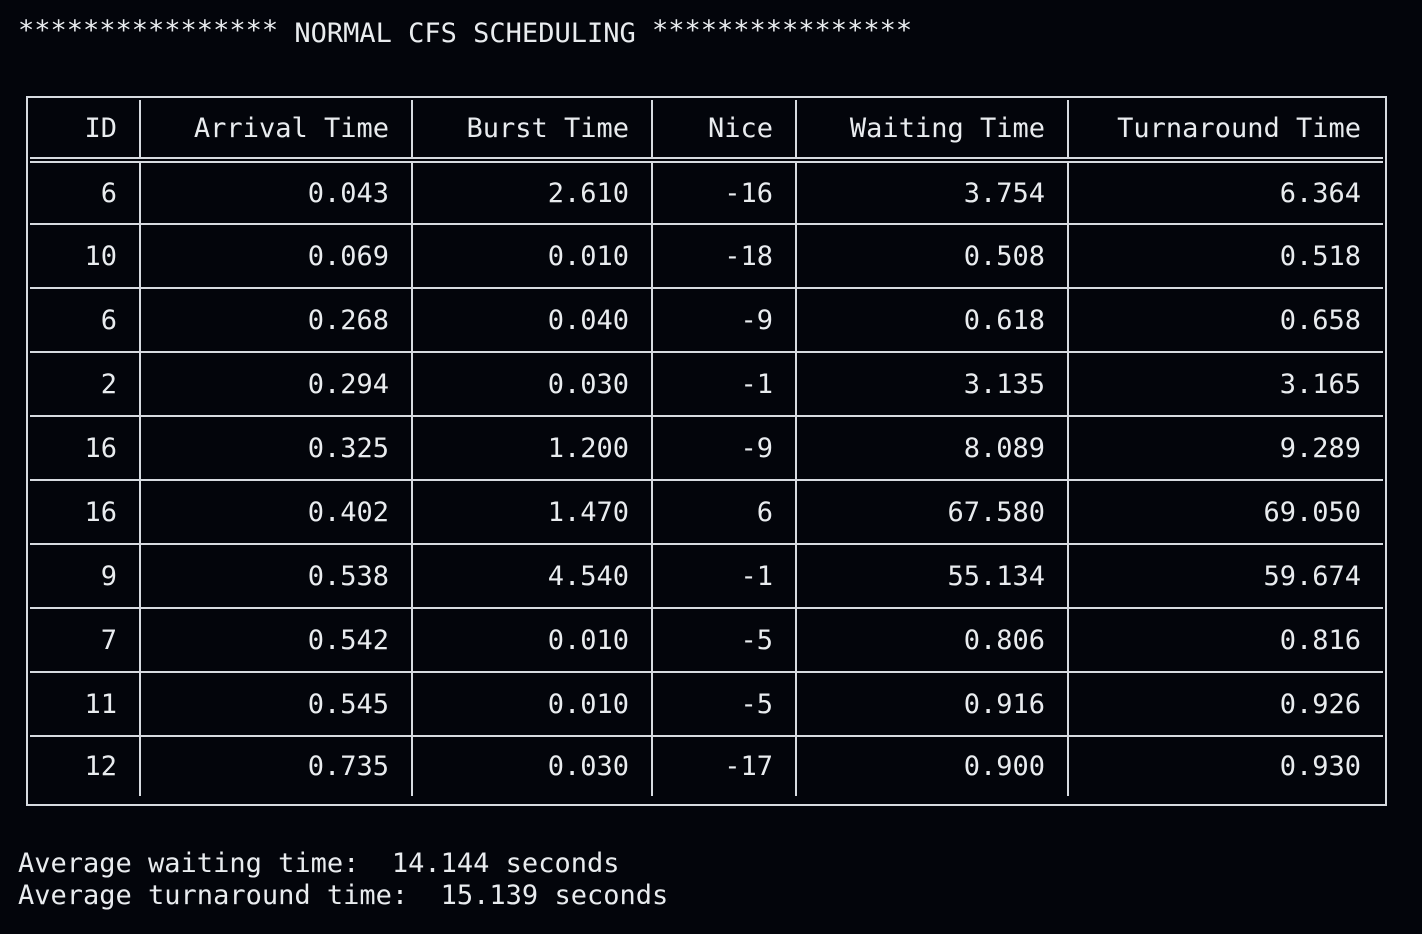  I want to click on cell-id: 2, so click(85, 384).